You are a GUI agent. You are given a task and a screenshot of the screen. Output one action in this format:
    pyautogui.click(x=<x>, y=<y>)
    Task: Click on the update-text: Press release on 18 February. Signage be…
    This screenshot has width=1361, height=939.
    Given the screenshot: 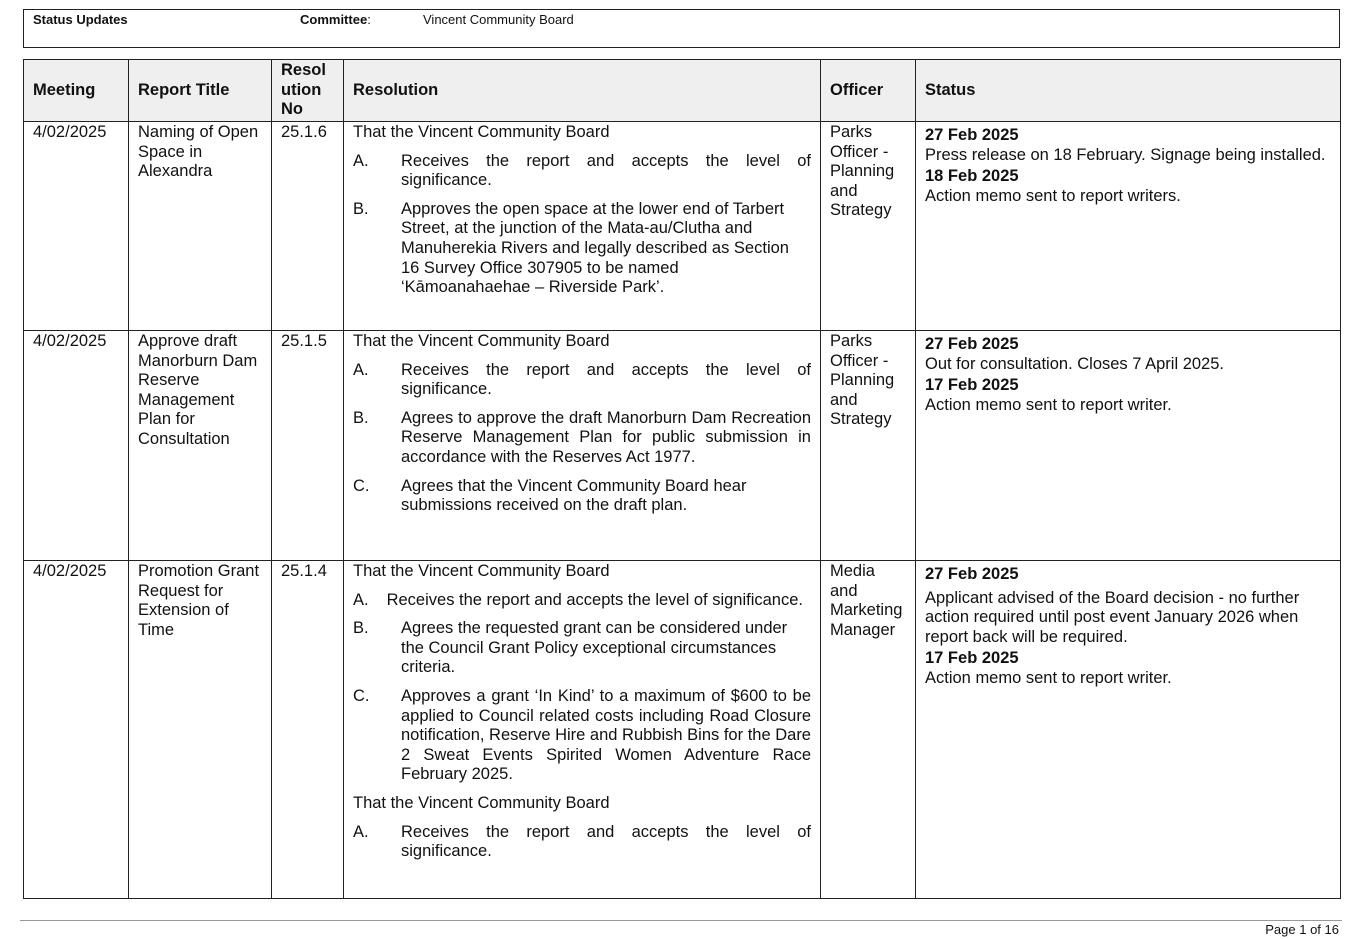 What is the action you would take?
    pyautogui.click(x=1125, y=154)
    